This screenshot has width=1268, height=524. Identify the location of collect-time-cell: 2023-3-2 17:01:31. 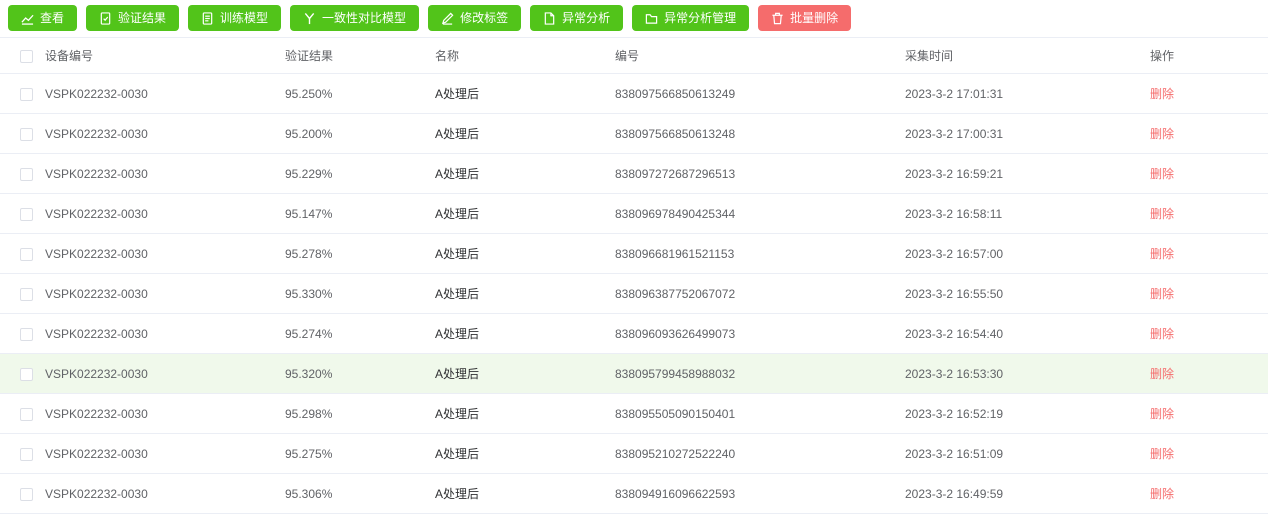
(1027, 93).